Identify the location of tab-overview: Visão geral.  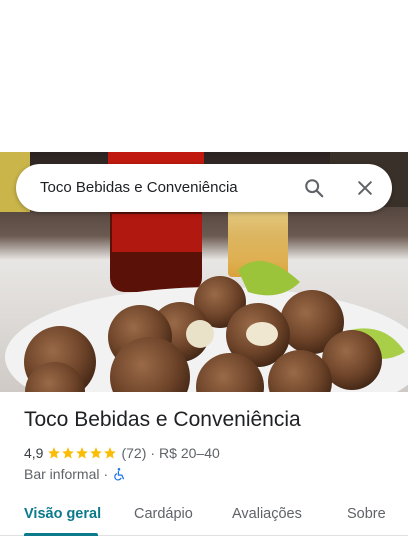
(62, 514).